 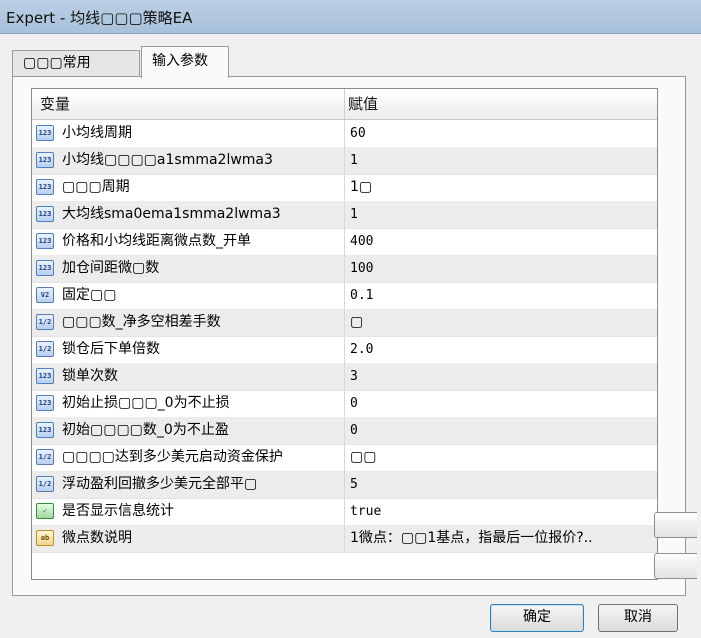 What do you see at coordinates (45, 538) in the screenshot?
I see `text-icon: ab` at bounding box center [45, 538].